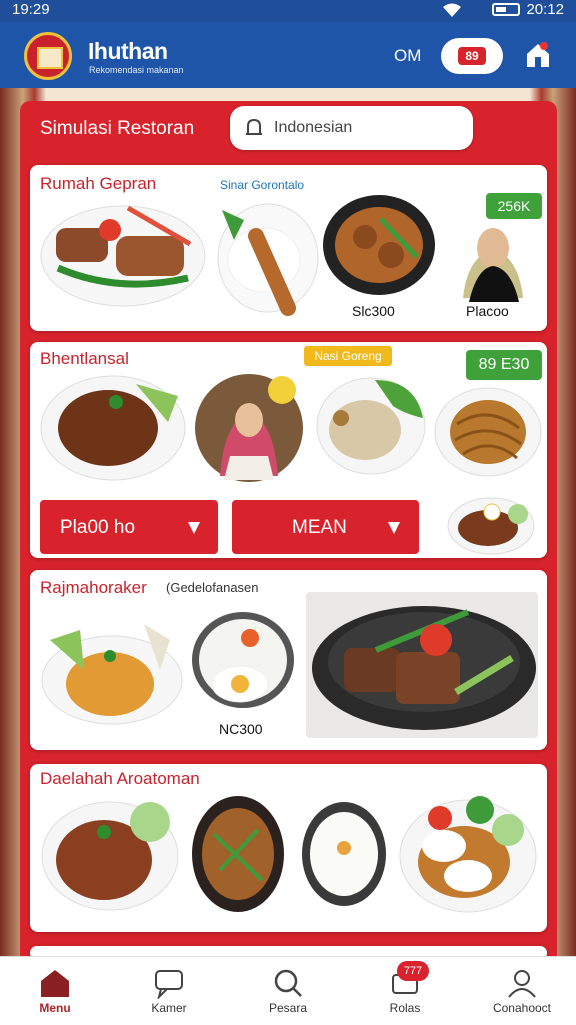 Image resolution: width=576 pixels, height=1025 pixels. What do you see at coordinates (522, 984) in the screenshot?
I see `user-icon` at bounding box center [522, 984].